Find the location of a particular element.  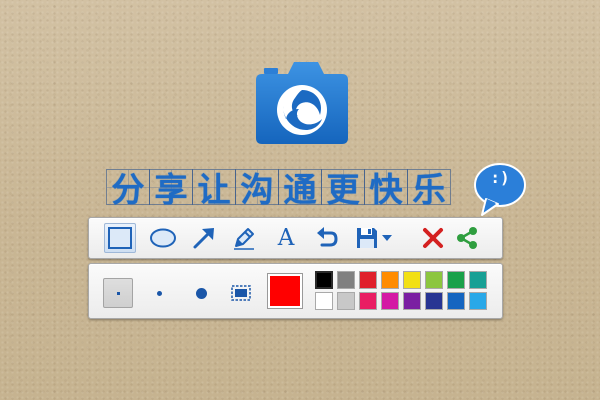

large-dot-icon is located at coordinates (201, 293).